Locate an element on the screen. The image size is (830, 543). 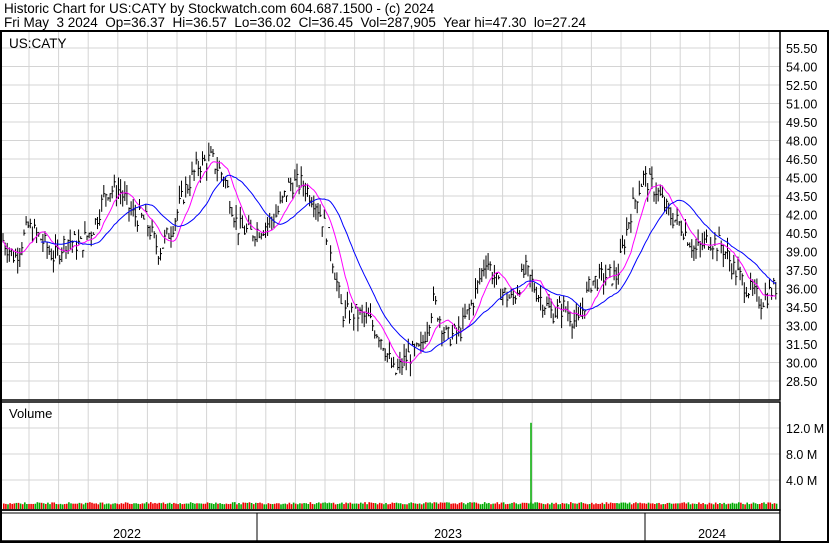
symbol-label: US:CATY is located at coordinates (38, 43).